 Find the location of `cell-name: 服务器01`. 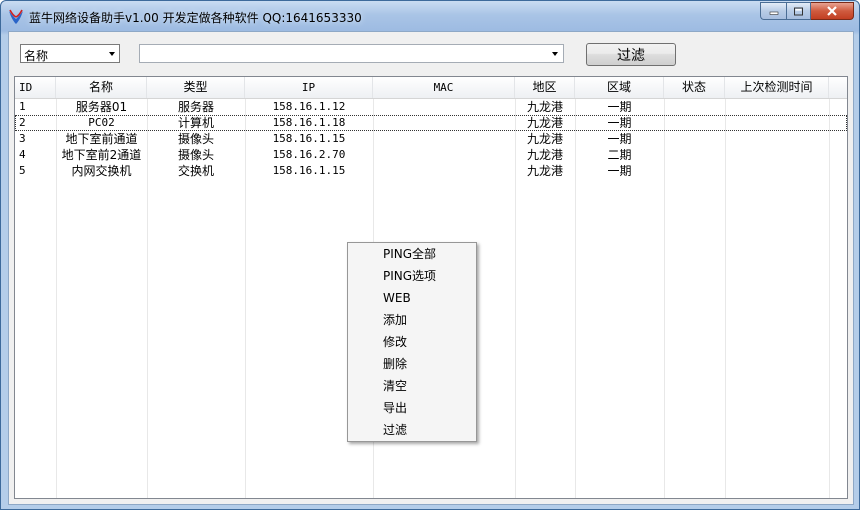

cell-name: 服务器01 is located at coordinates (101, 107).